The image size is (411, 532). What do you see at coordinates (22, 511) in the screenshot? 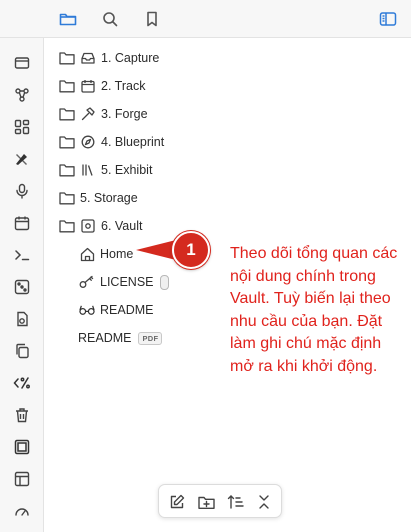
I see `gauge-icon` at bounding box center [22, 511].